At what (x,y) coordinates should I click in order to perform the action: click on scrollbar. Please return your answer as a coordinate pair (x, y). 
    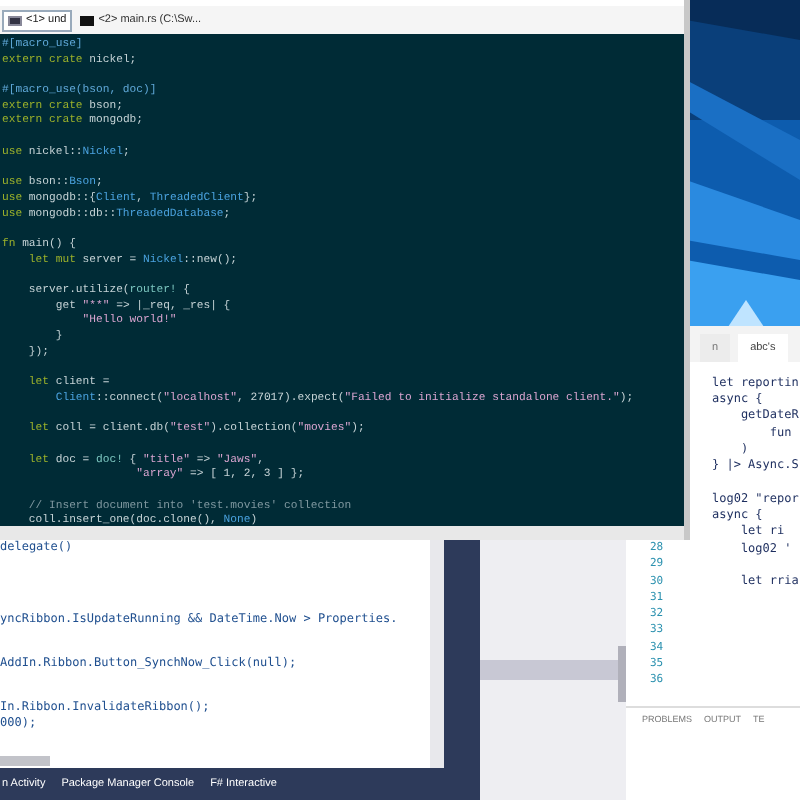
    Looking at the image, I should click on (437, 654).